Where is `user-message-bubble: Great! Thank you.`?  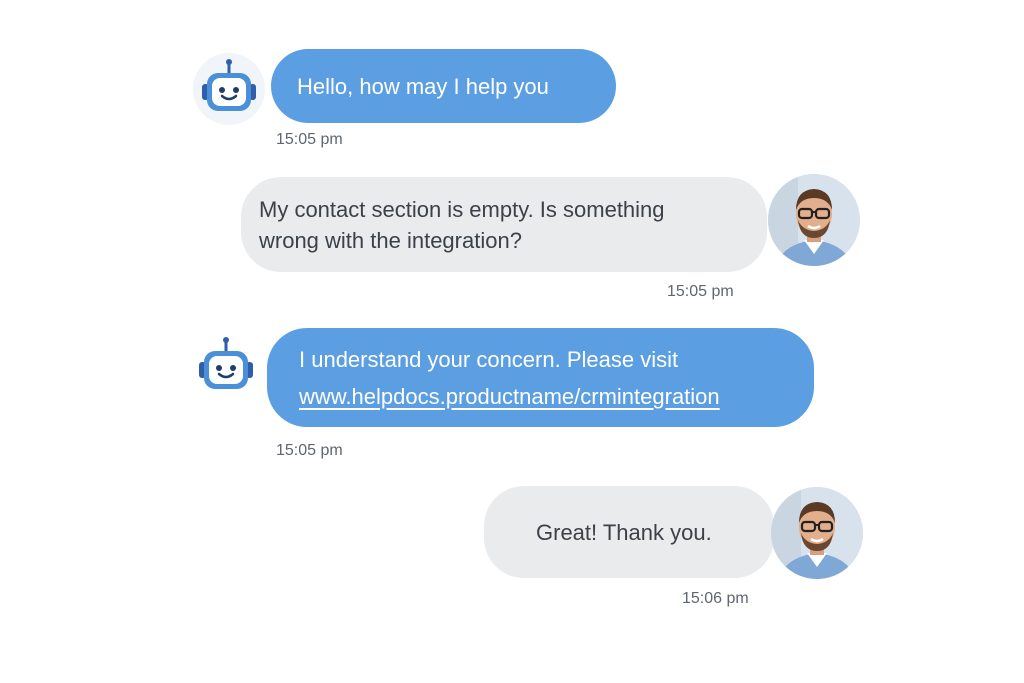
user-message-bubble: Great! Thank you. is located at coordinates (629, 532).